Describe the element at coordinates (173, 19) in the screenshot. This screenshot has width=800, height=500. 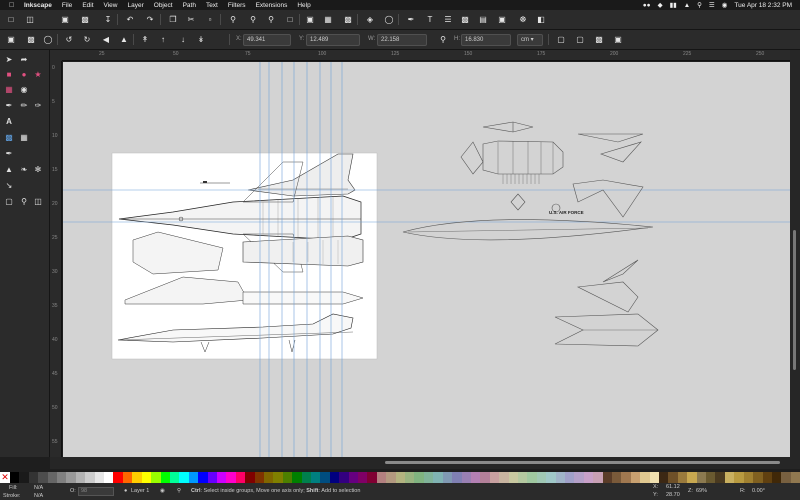
I see `copy-icon: ❐` at that location.